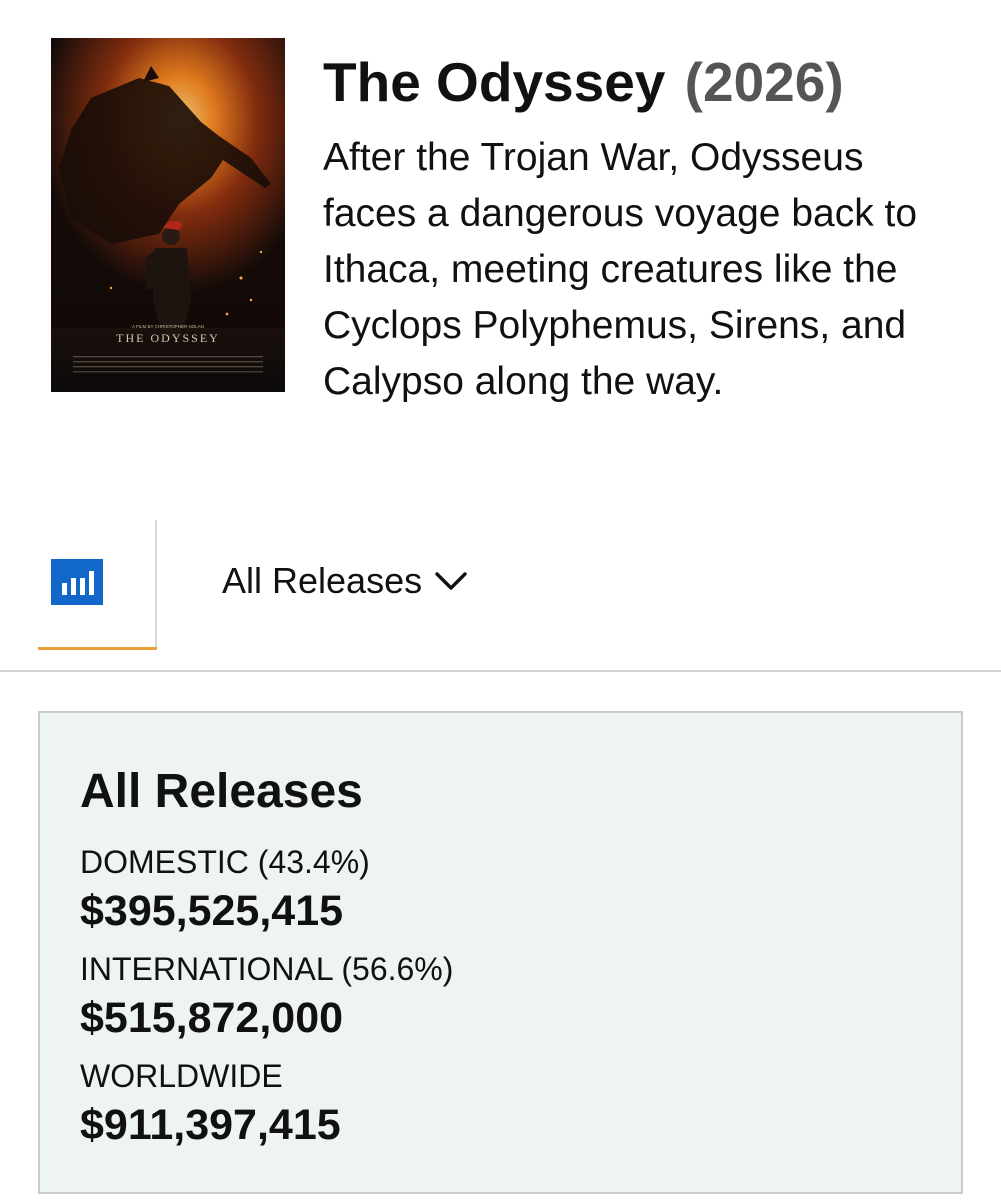  I want to click on tab-box-office-chart, so click(97, 585).